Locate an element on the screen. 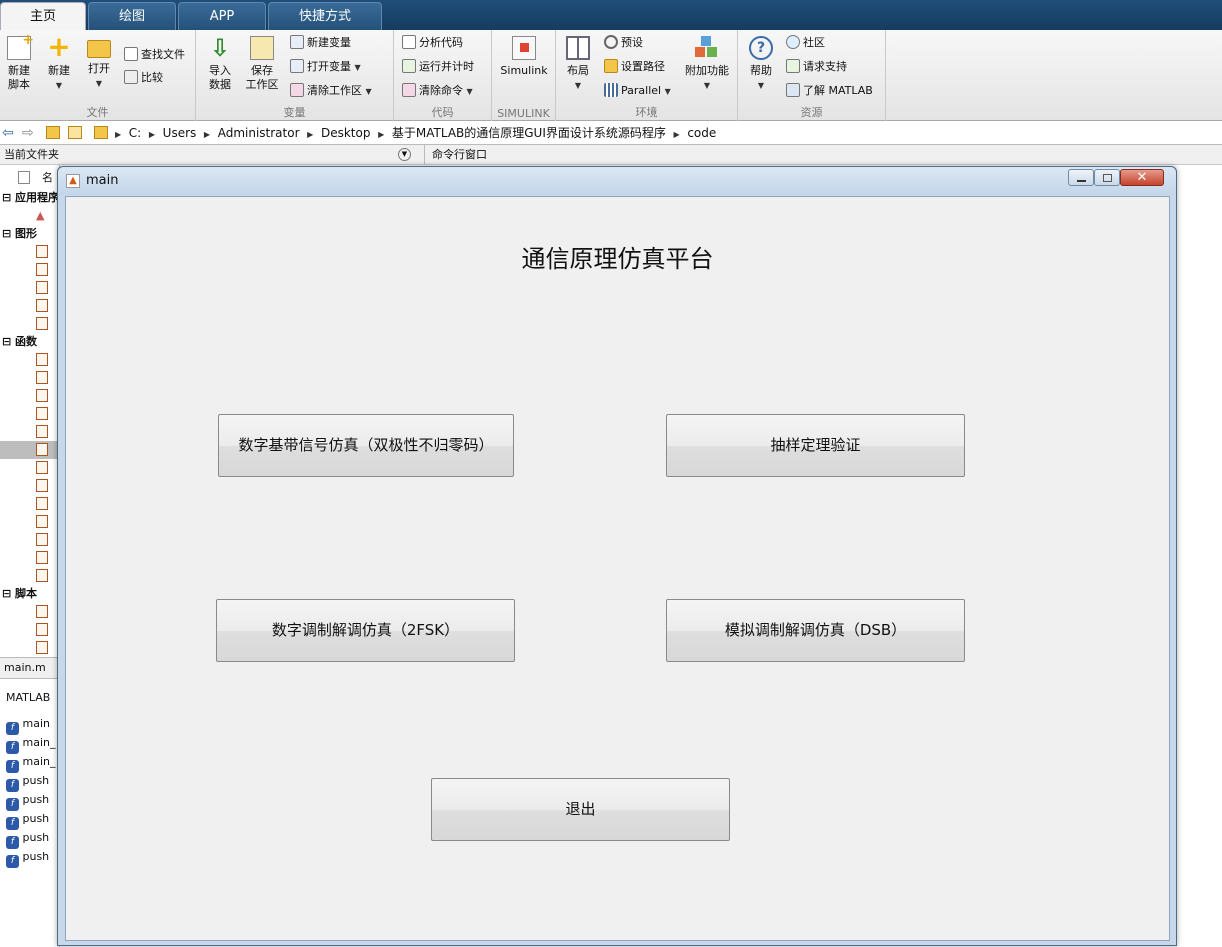  community-button: 社区 is located at coordinates (805, 43).